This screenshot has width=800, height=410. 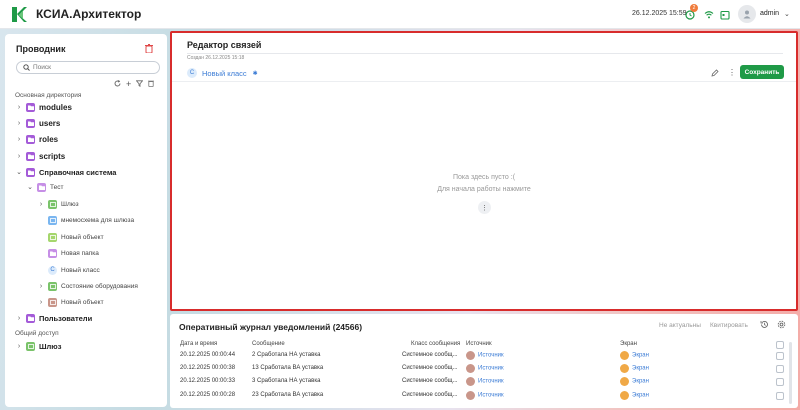 What do you see at coordinates (149, 49) in the screenshot?
I see `trash-icon` at bounding box center [149, 49].